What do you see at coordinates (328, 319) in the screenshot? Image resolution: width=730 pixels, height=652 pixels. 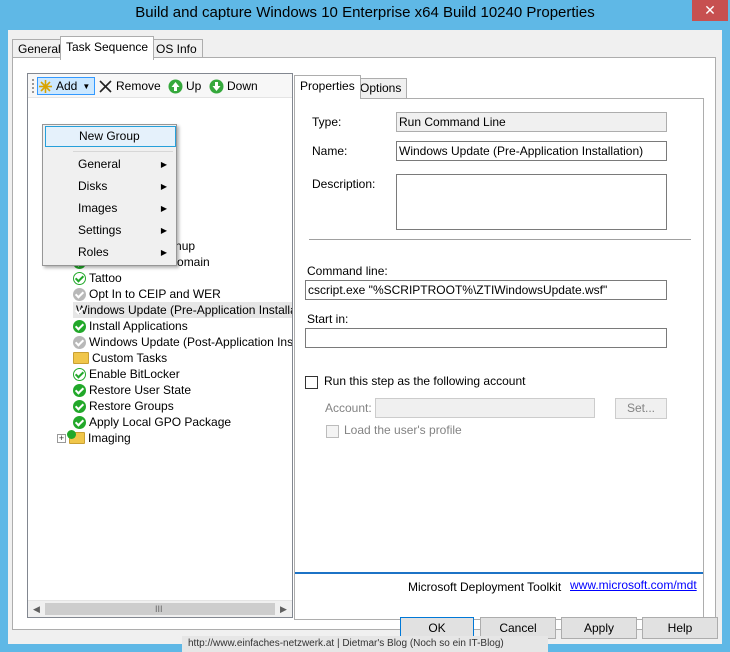 I see `start-in-label: Start in:` at bounding box center [328, 319].